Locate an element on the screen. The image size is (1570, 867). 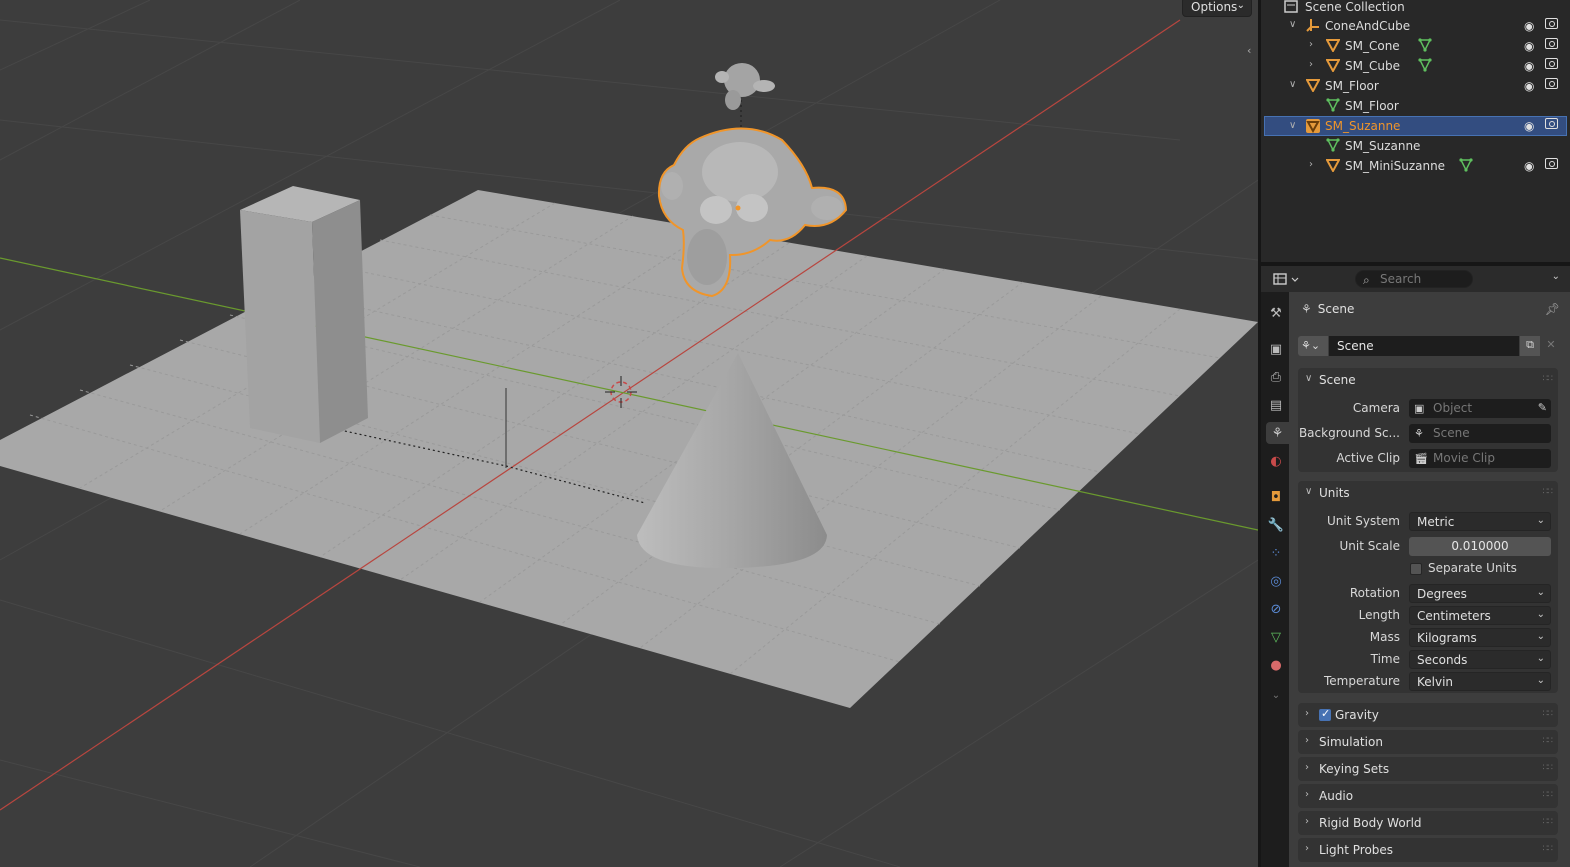
constraints-tab-icon: ⊘ is located at coordinates (1276, 609).